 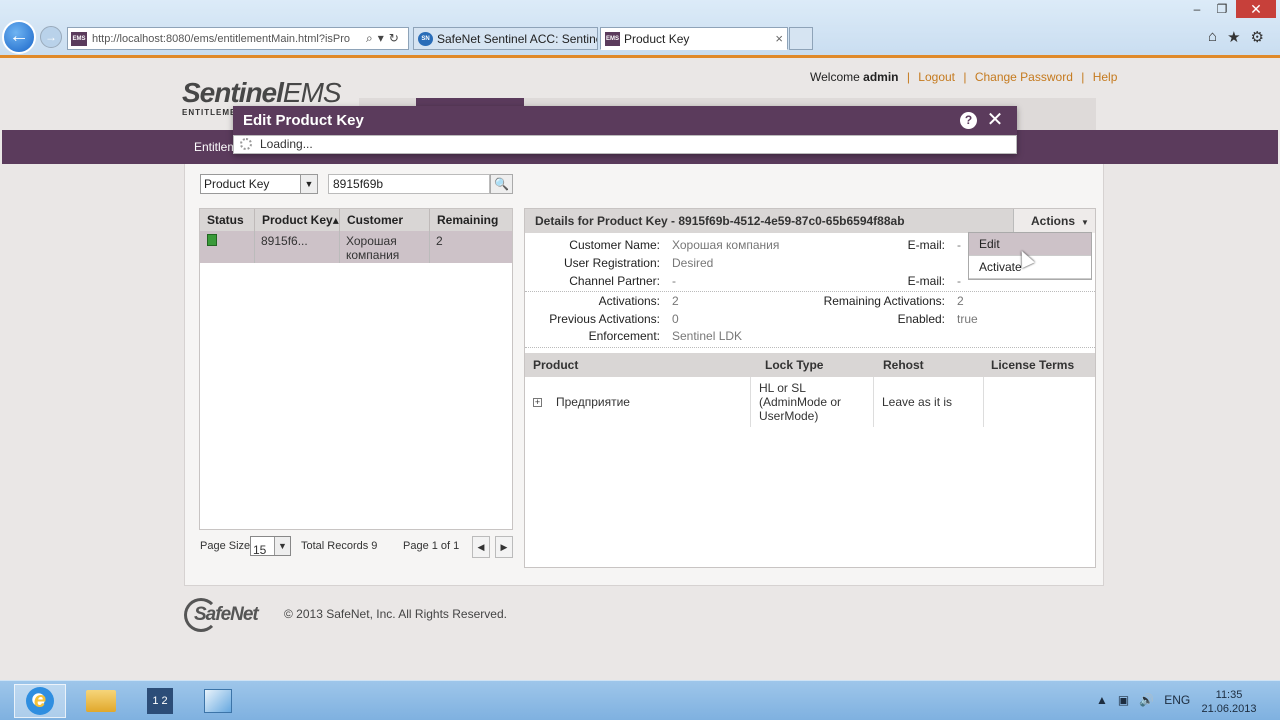 I want to click on taskbar: e 1 2 ▲ ▣ 🔊 ENG 11:35 21.06.2013, so click(x=640, y=700).